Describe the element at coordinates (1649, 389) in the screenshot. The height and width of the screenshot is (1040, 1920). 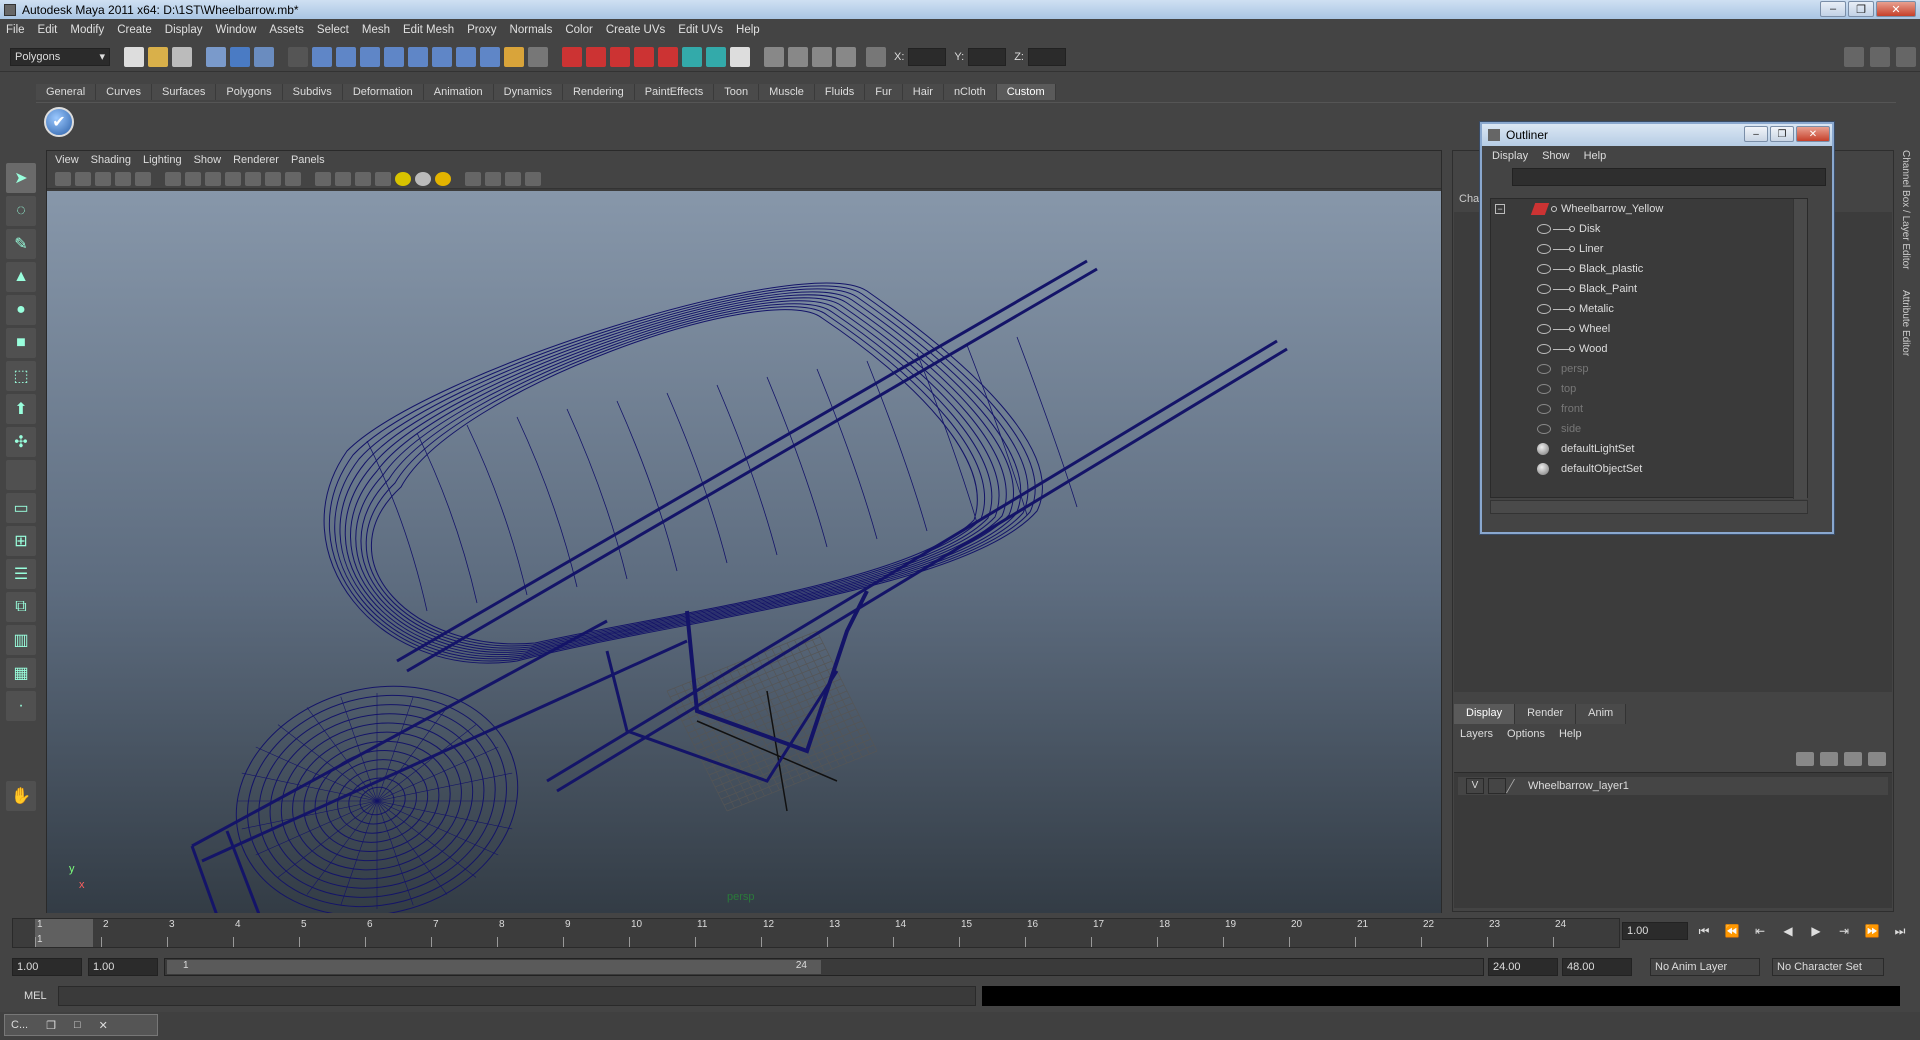
I see `outliner-row-camera: top` at that location.